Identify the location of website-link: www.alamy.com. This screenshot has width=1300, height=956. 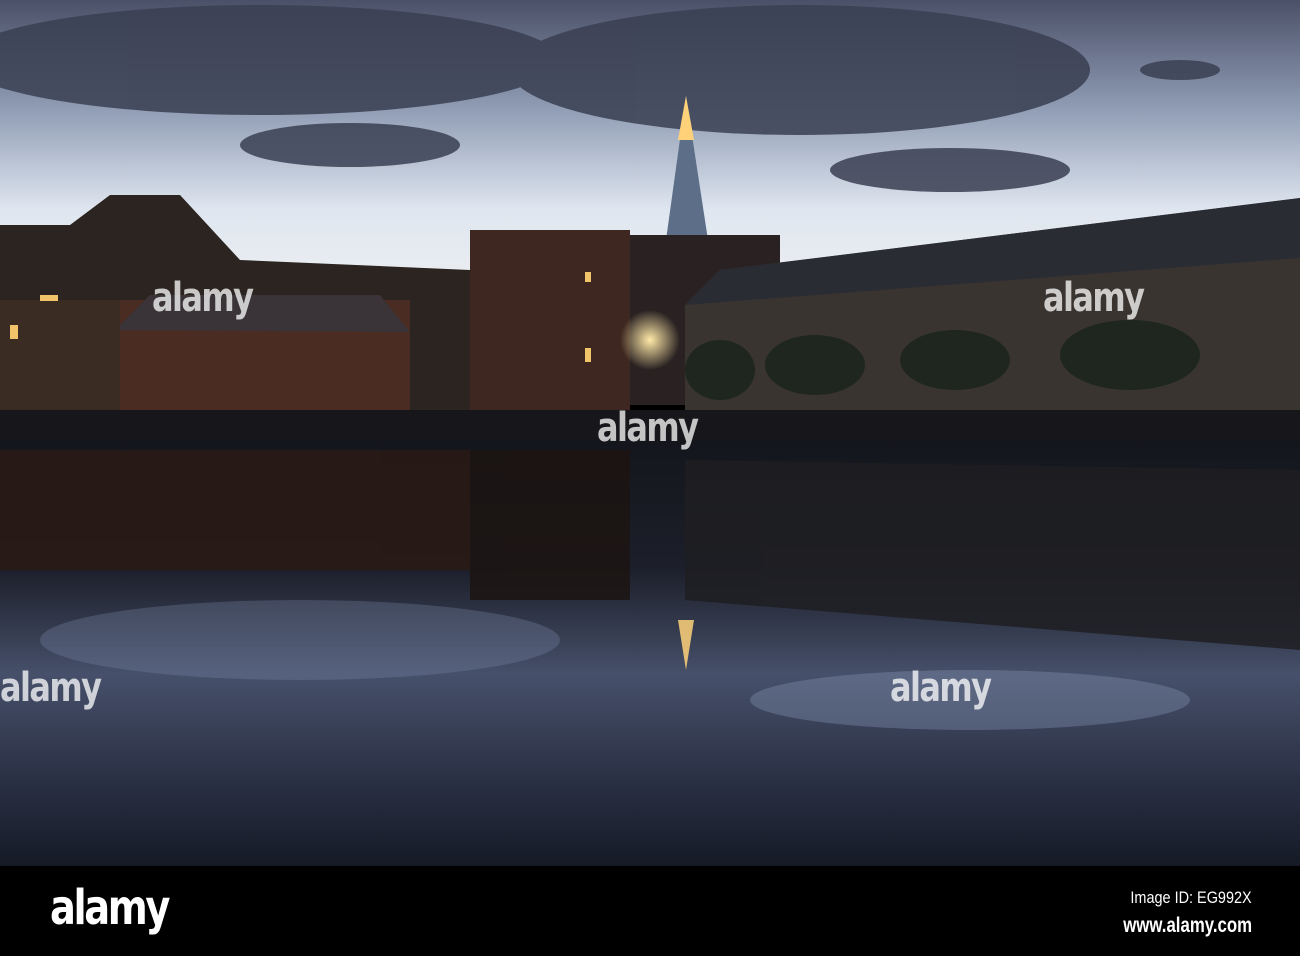
(1187, 926).